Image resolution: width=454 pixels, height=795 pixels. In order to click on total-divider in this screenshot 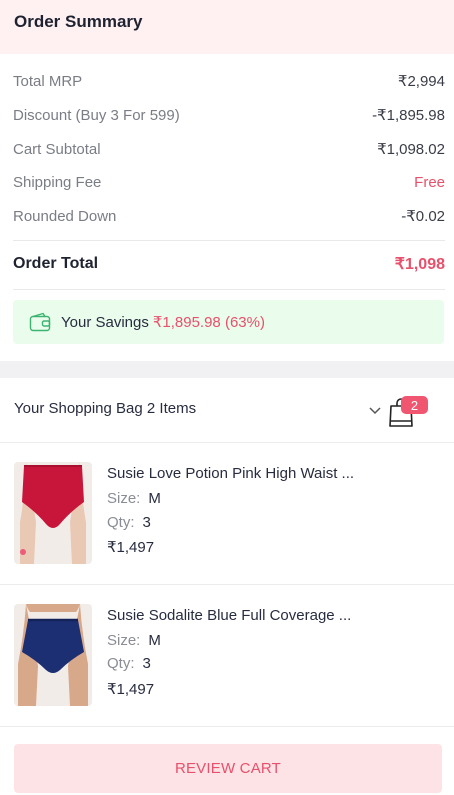, I will do `click(229, 289)`.